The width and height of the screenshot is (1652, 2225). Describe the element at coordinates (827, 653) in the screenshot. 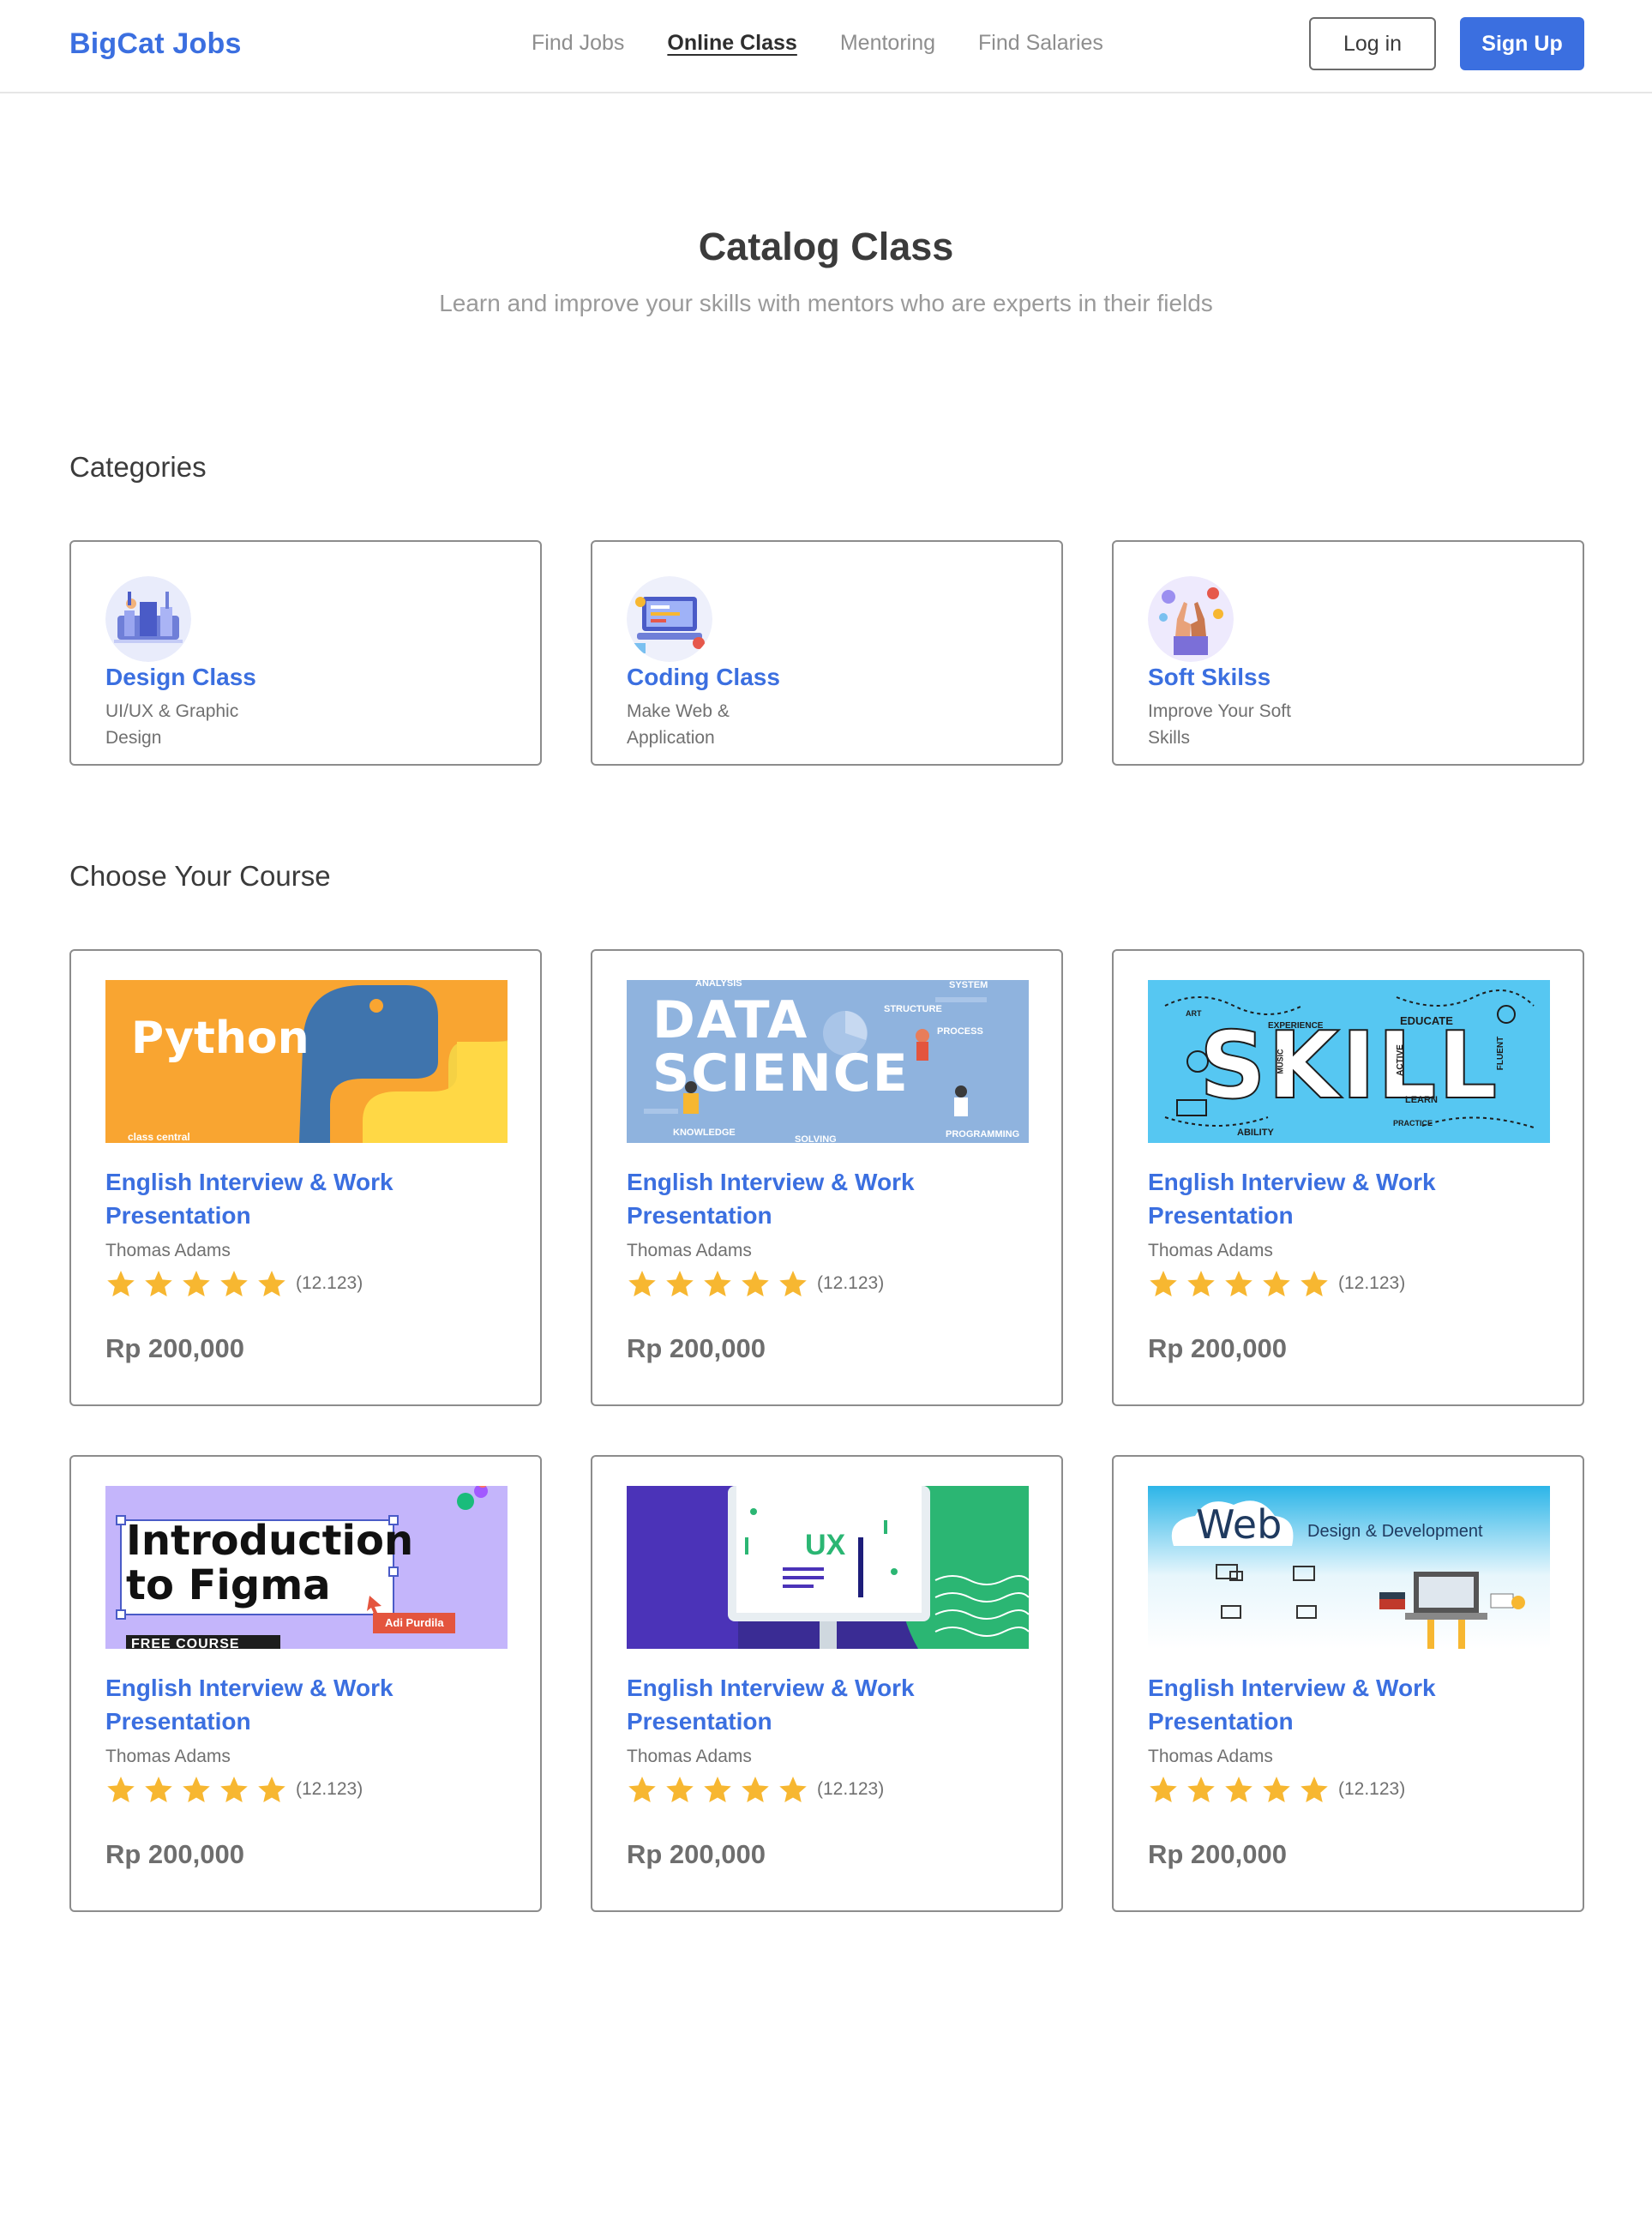

I see `category-card-coding: Coding Class Make Web & Application` at that location.